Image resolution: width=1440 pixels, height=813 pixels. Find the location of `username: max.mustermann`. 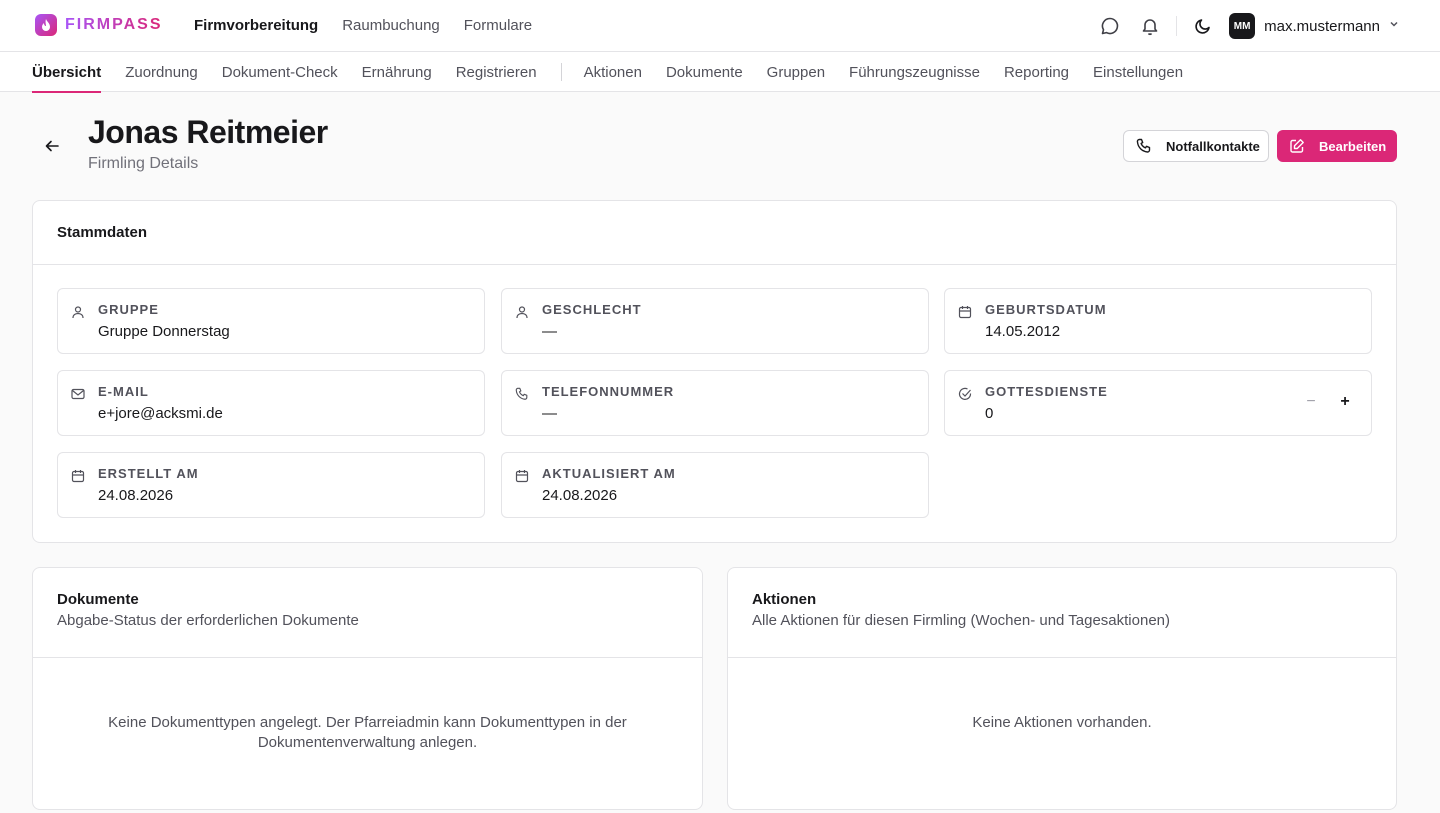

username: max.mustermann is located at coordinates (1322, 26).